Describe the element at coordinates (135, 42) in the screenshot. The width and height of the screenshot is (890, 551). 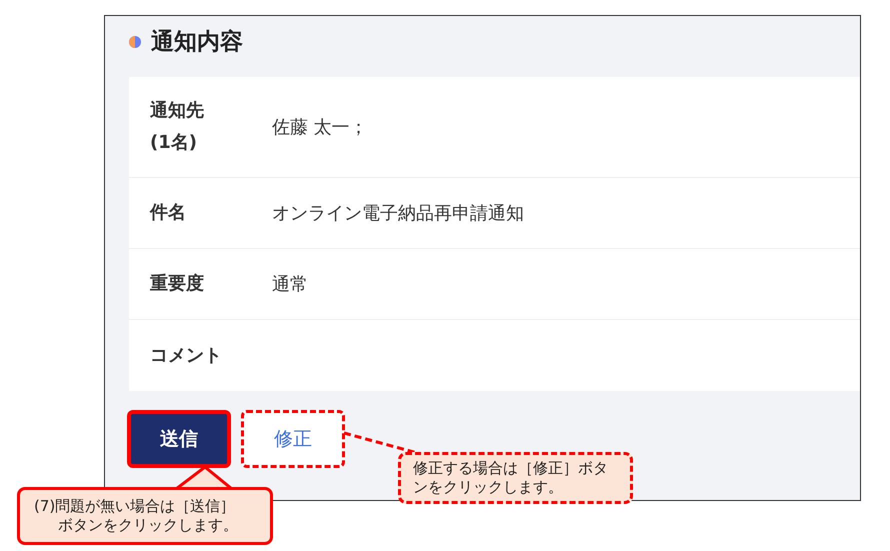
I see `dot-icon` at that location.